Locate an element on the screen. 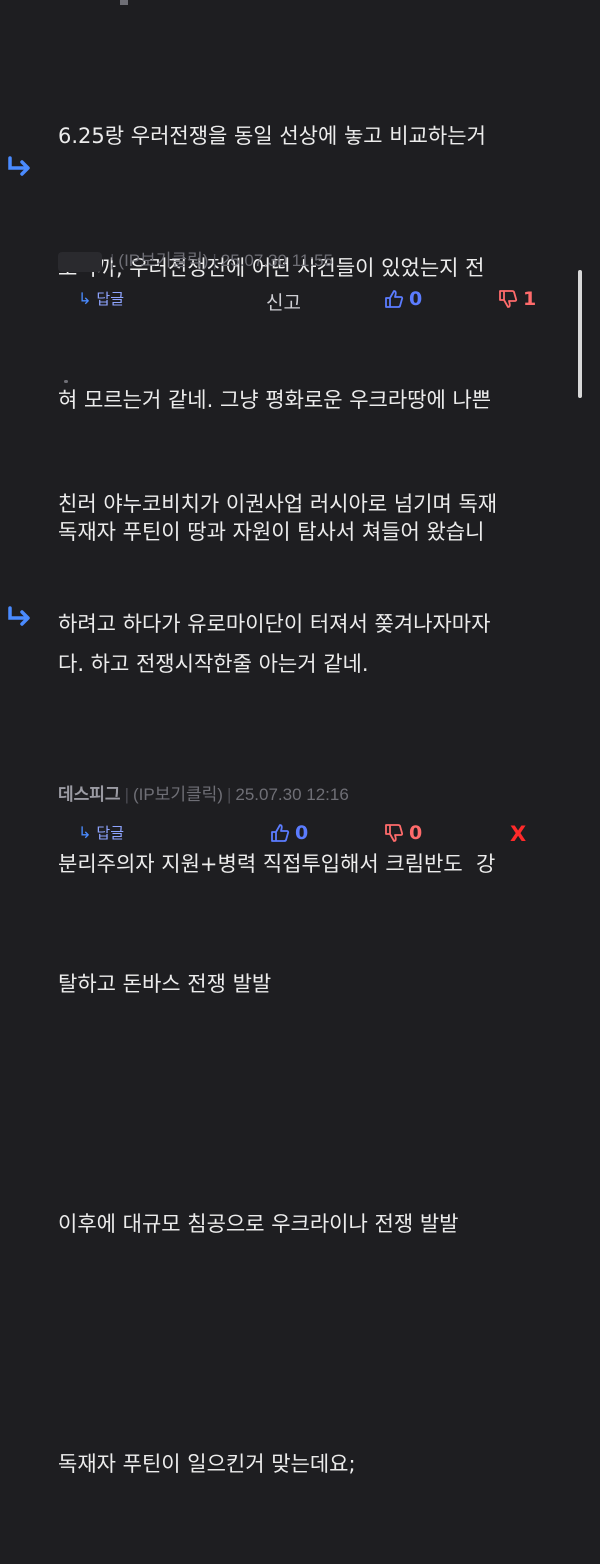 The height and width of the screenshot is (1564, 600). top-divider-mark is located at coordinates (124, 2).